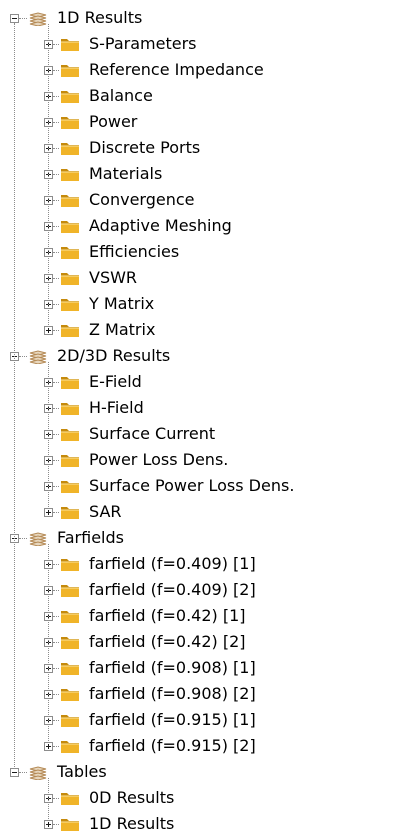 The width and height of the screenshot is (397, 837). What do you see at coordinates (132, 823) in the screenshot?
I see `tree-item-label: 1D Results` at bounding box center [132, 823].